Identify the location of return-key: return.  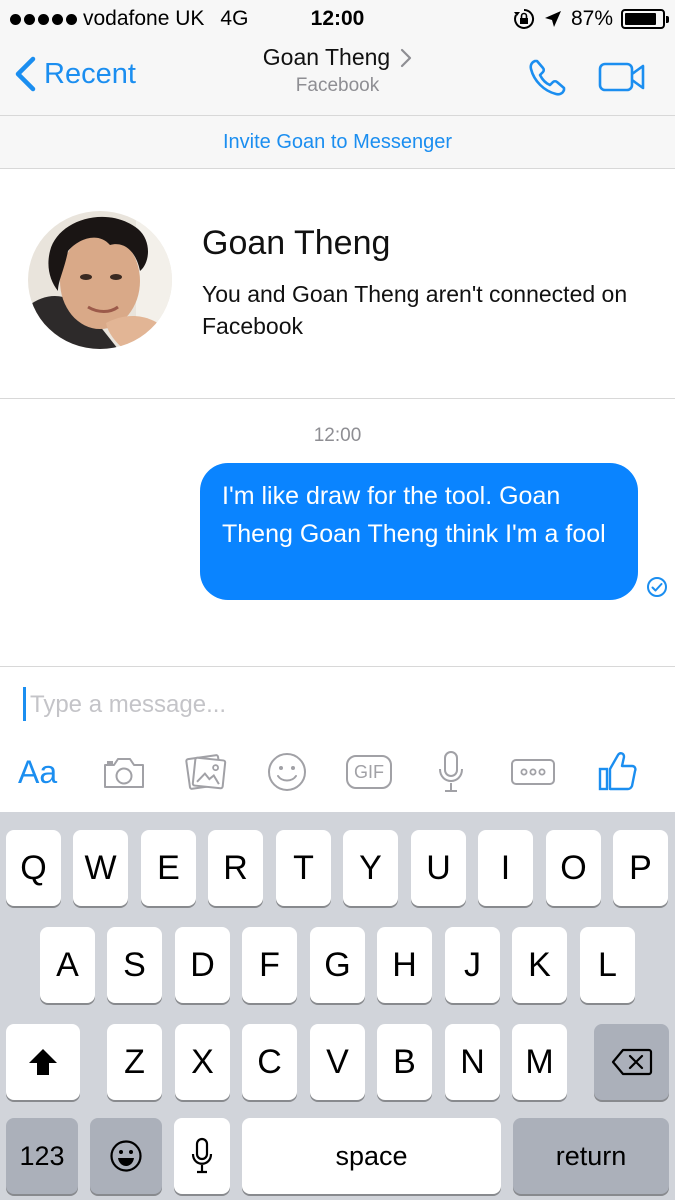
(591, 1156).